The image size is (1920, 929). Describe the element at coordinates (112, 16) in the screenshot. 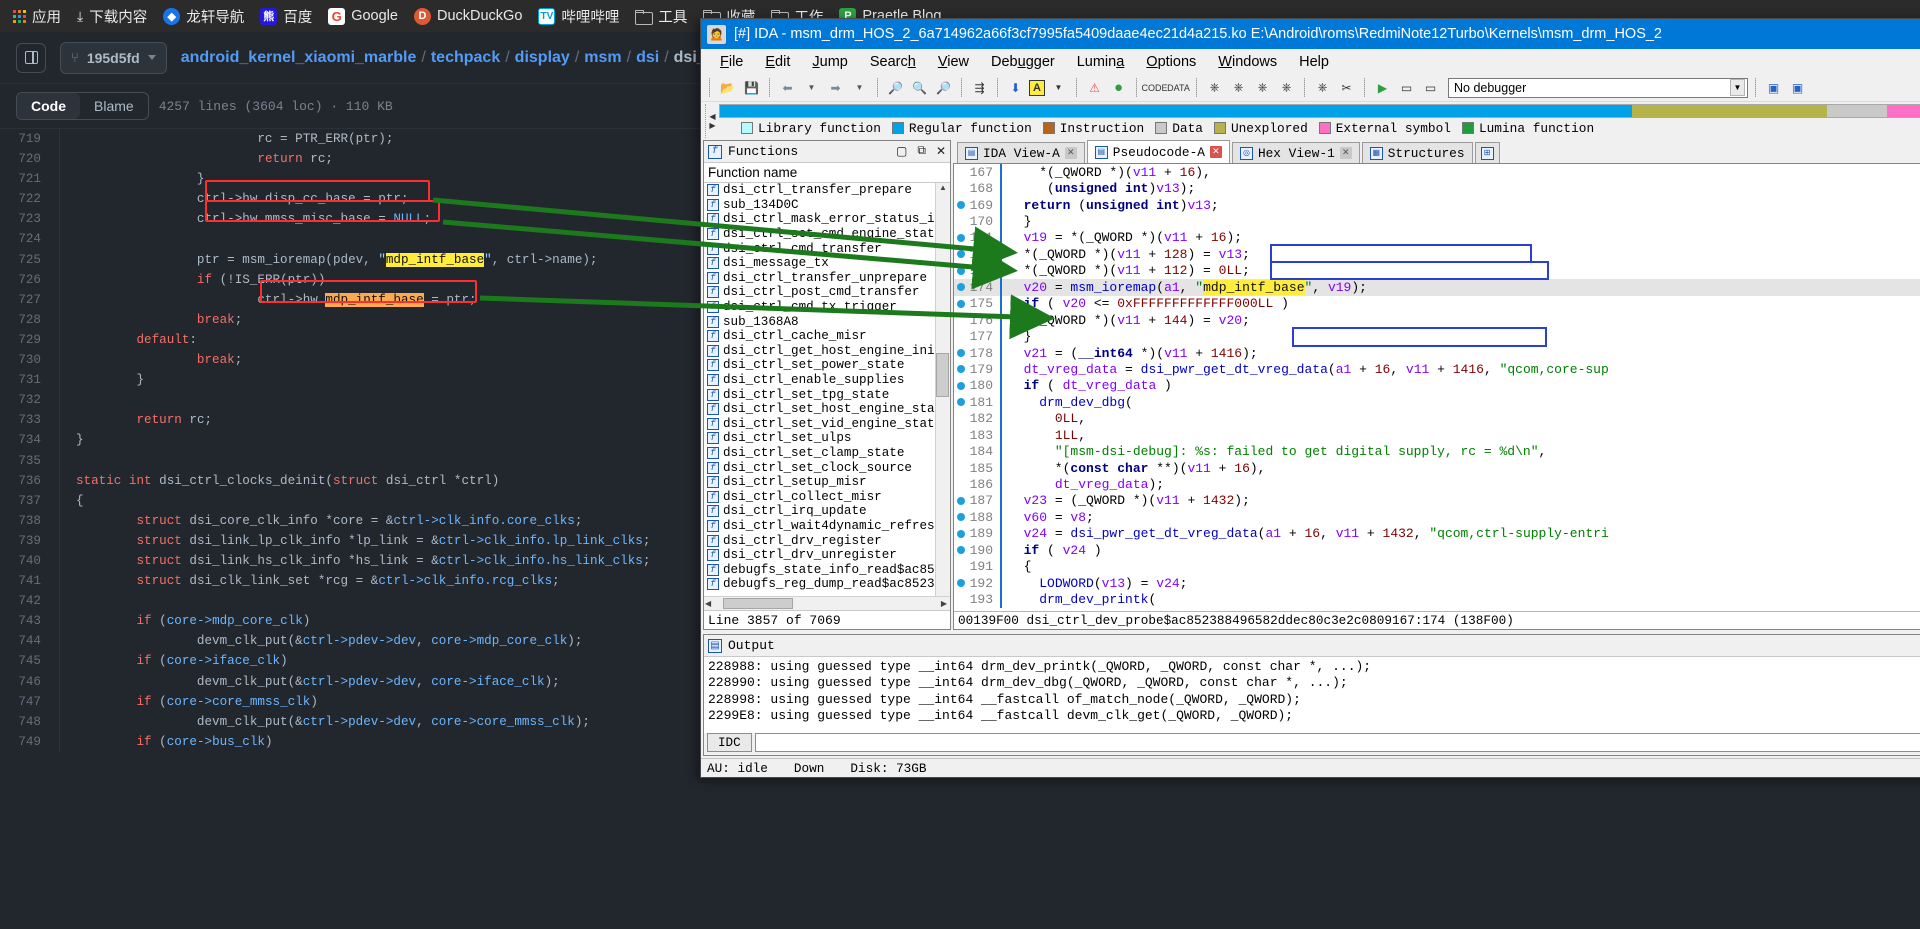

I see `bookmark-downloads: ⤓ 下载内容` at that location.